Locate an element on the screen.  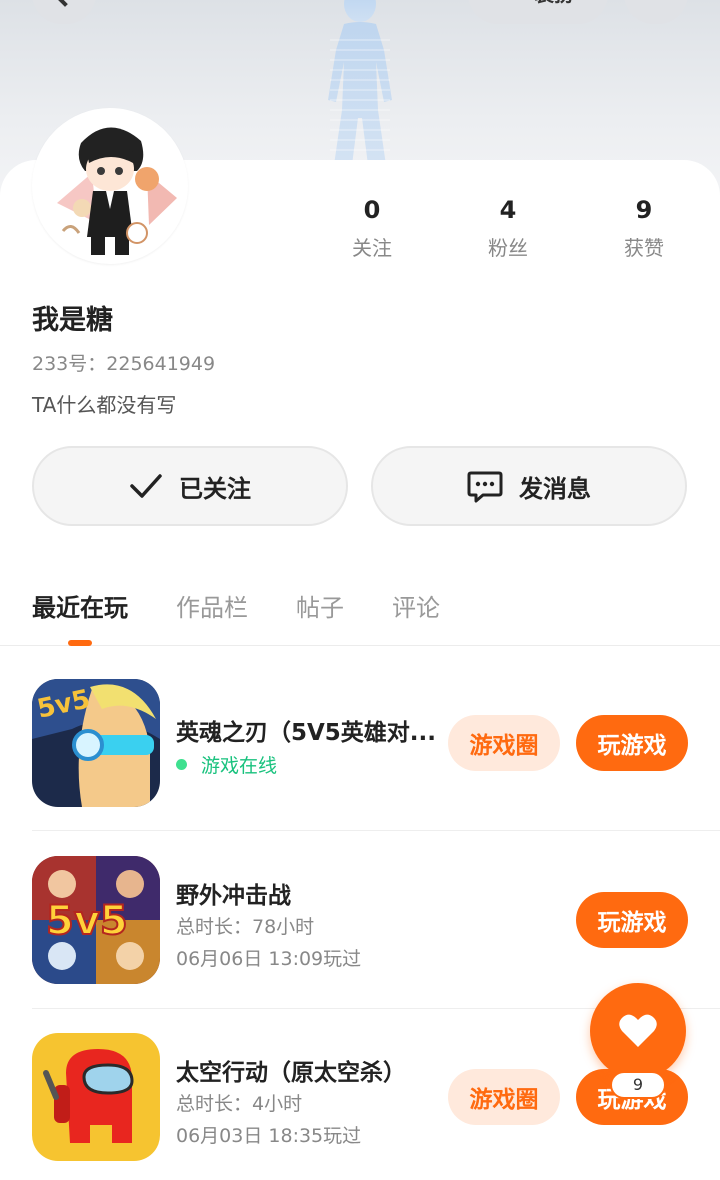
game-online-status: 游戏在线 is located at coordinates (226, 764).